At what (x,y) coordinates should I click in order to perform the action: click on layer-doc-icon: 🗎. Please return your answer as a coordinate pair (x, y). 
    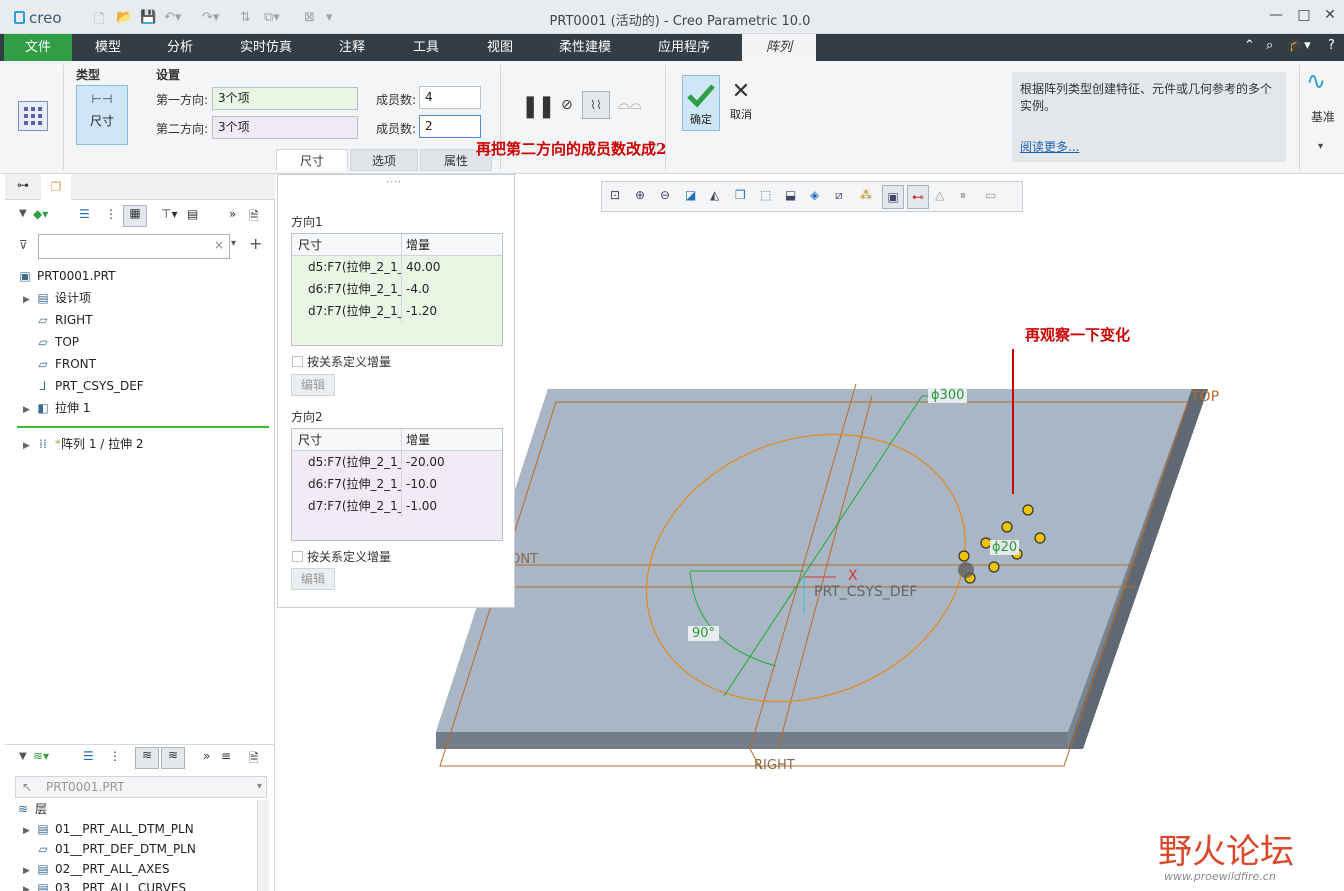
    Looking at the image, I should click on (254, 759).